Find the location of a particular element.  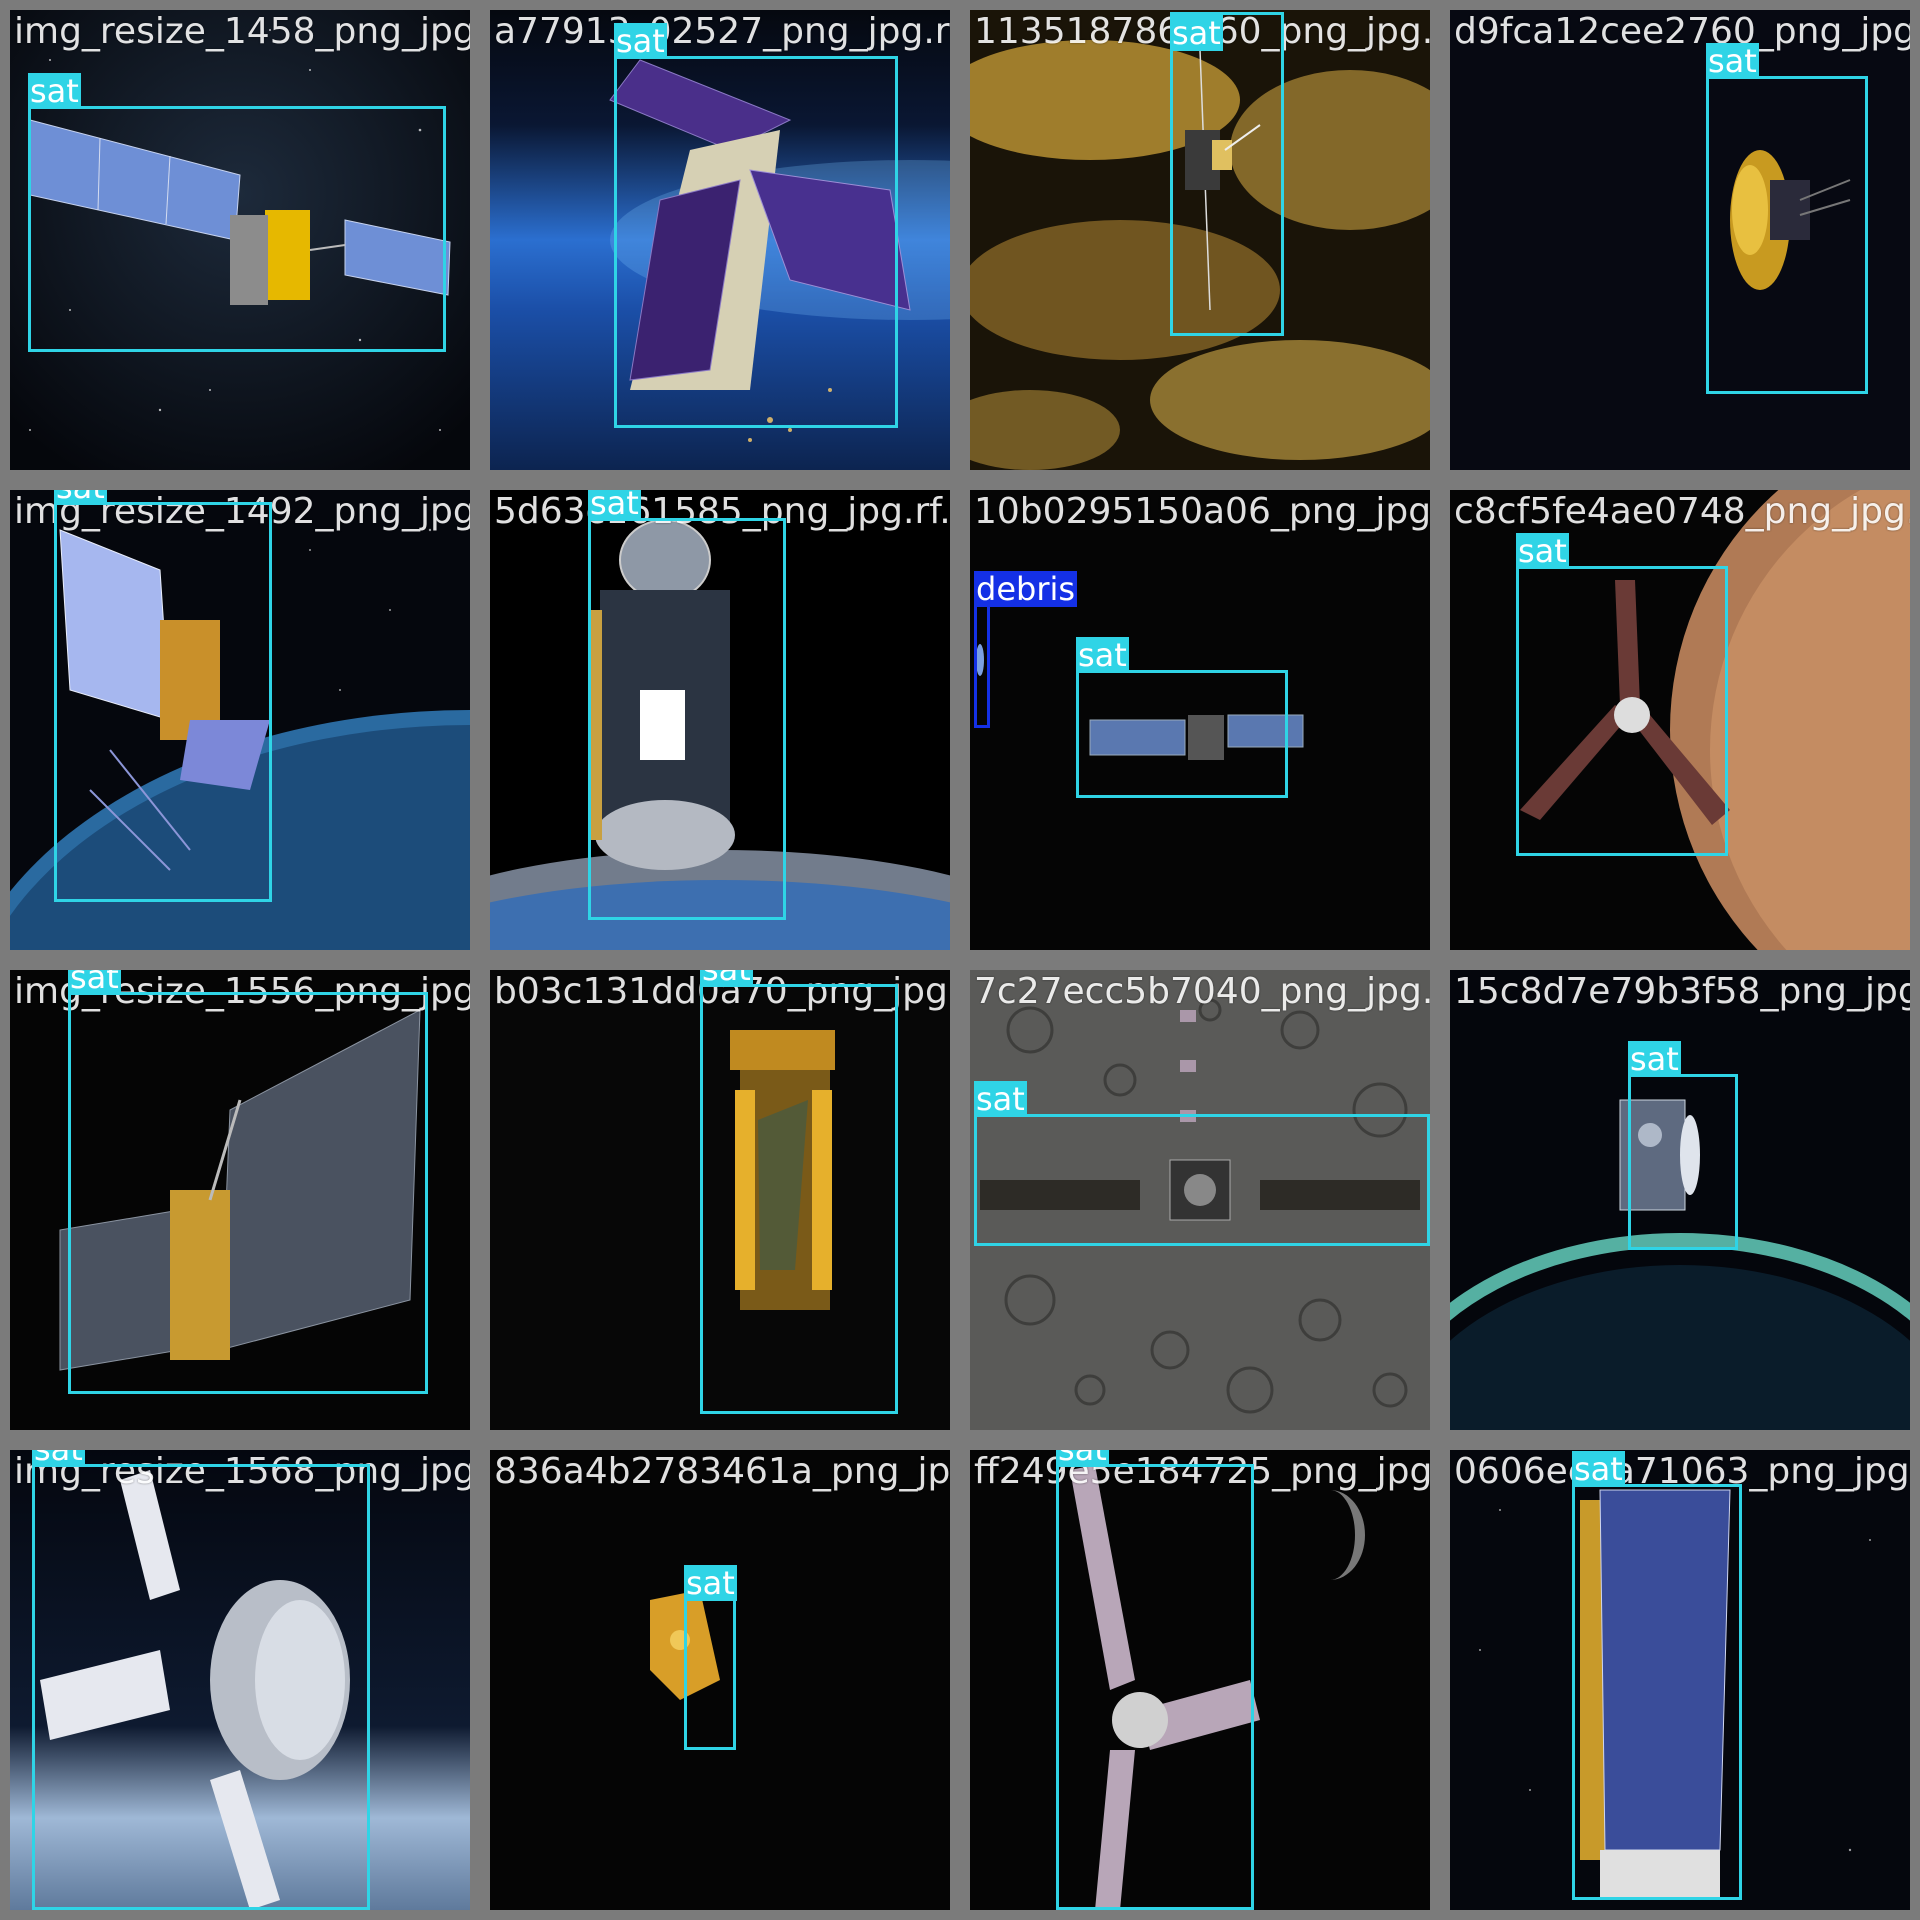

mosaic-tile: img_resize_1568_png_jpg.rf. sat is located at coordinates (240, 1680).